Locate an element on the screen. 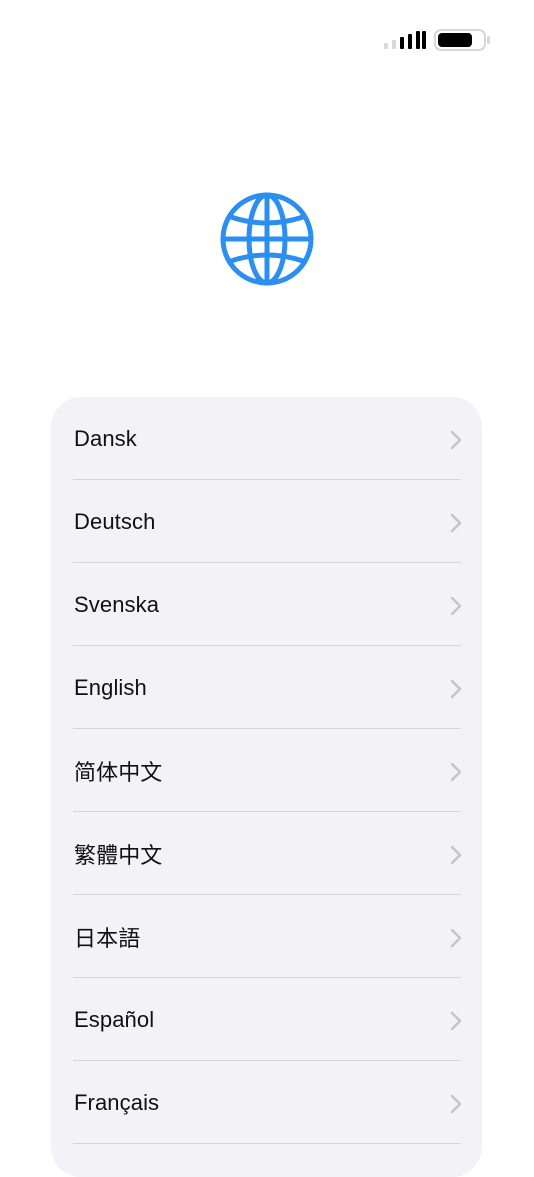 The height and width of the screenshot is (1177, 534). language-row: English is located at coordinates (266, 687).